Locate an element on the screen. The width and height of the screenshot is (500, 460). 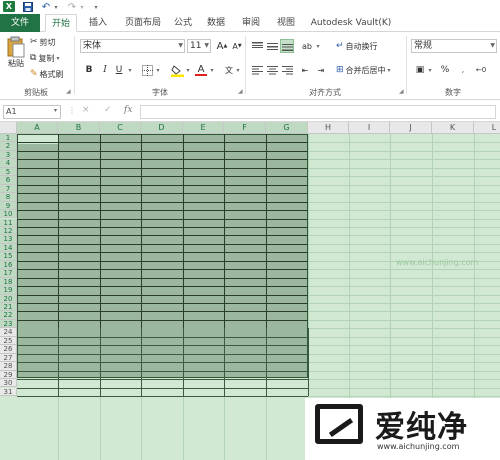
decrease-indent-button: ⇤ is located at coordinates (305, 70).